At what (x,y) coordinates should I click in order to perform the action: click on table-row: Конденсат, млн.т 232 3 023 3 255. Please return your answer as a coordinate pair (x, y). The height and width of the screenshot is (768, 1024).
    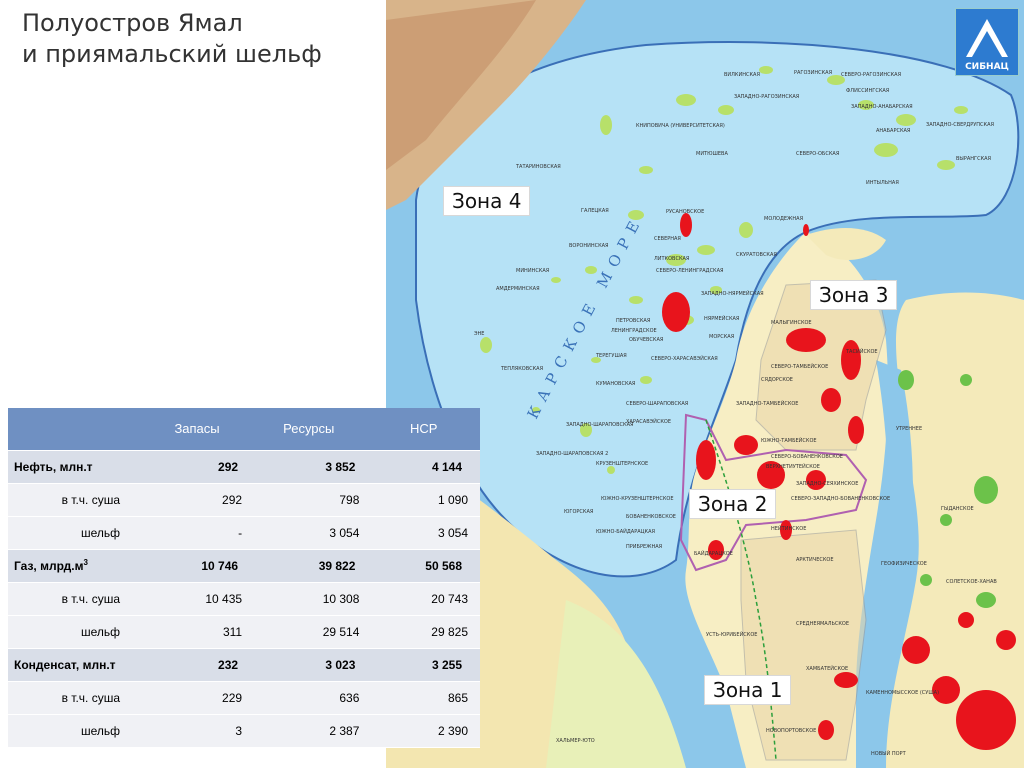
    Looking at the image, I should click on (244, 665).